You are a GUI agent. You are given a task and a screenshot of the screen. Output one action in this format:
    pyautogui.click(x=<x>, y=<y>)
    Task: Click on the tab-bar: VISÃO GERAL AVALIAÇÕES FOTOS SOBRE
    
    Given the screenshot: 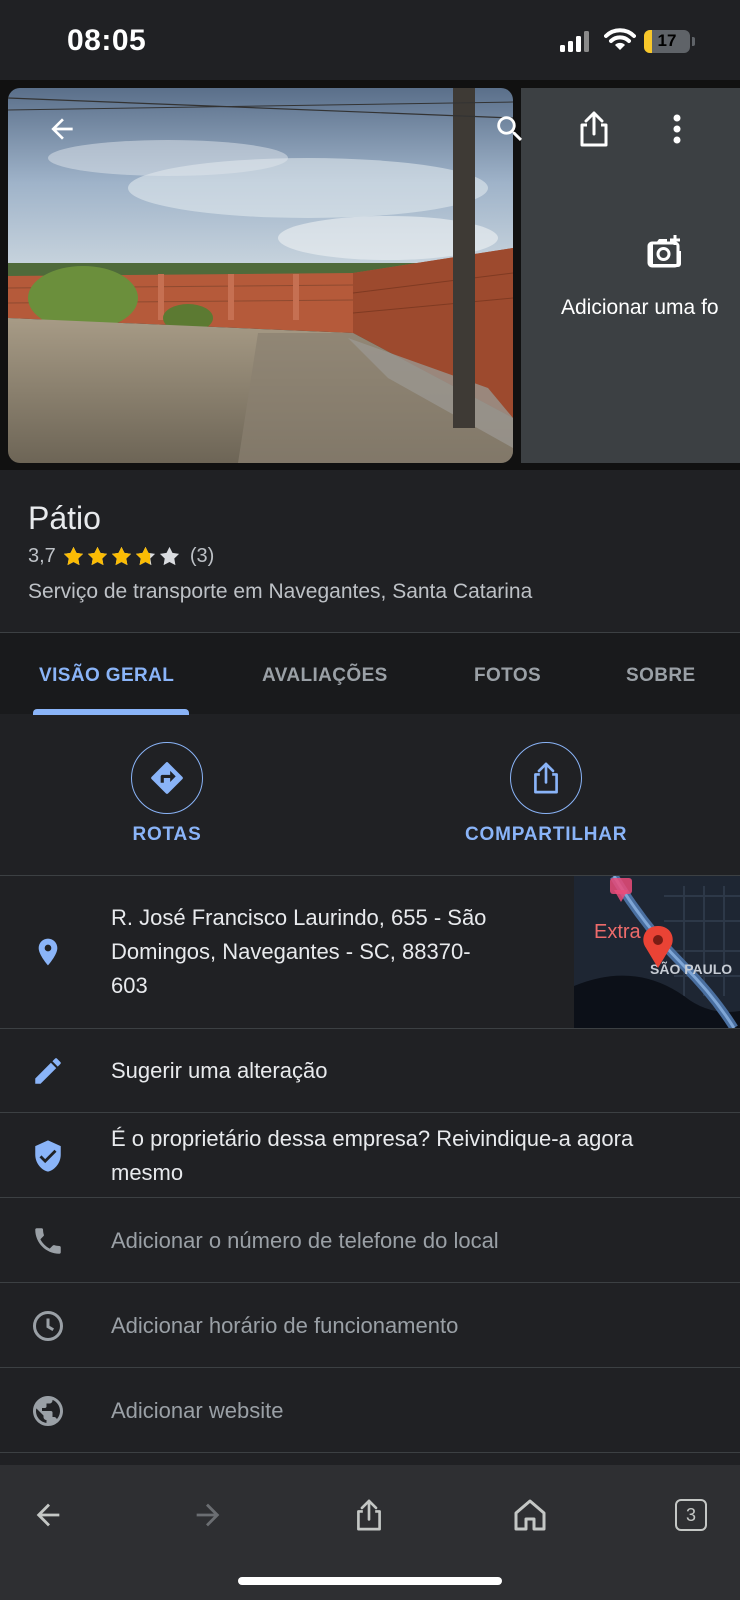 What is the action you would take?
    pyautogui.click(x=370, y=673)
    